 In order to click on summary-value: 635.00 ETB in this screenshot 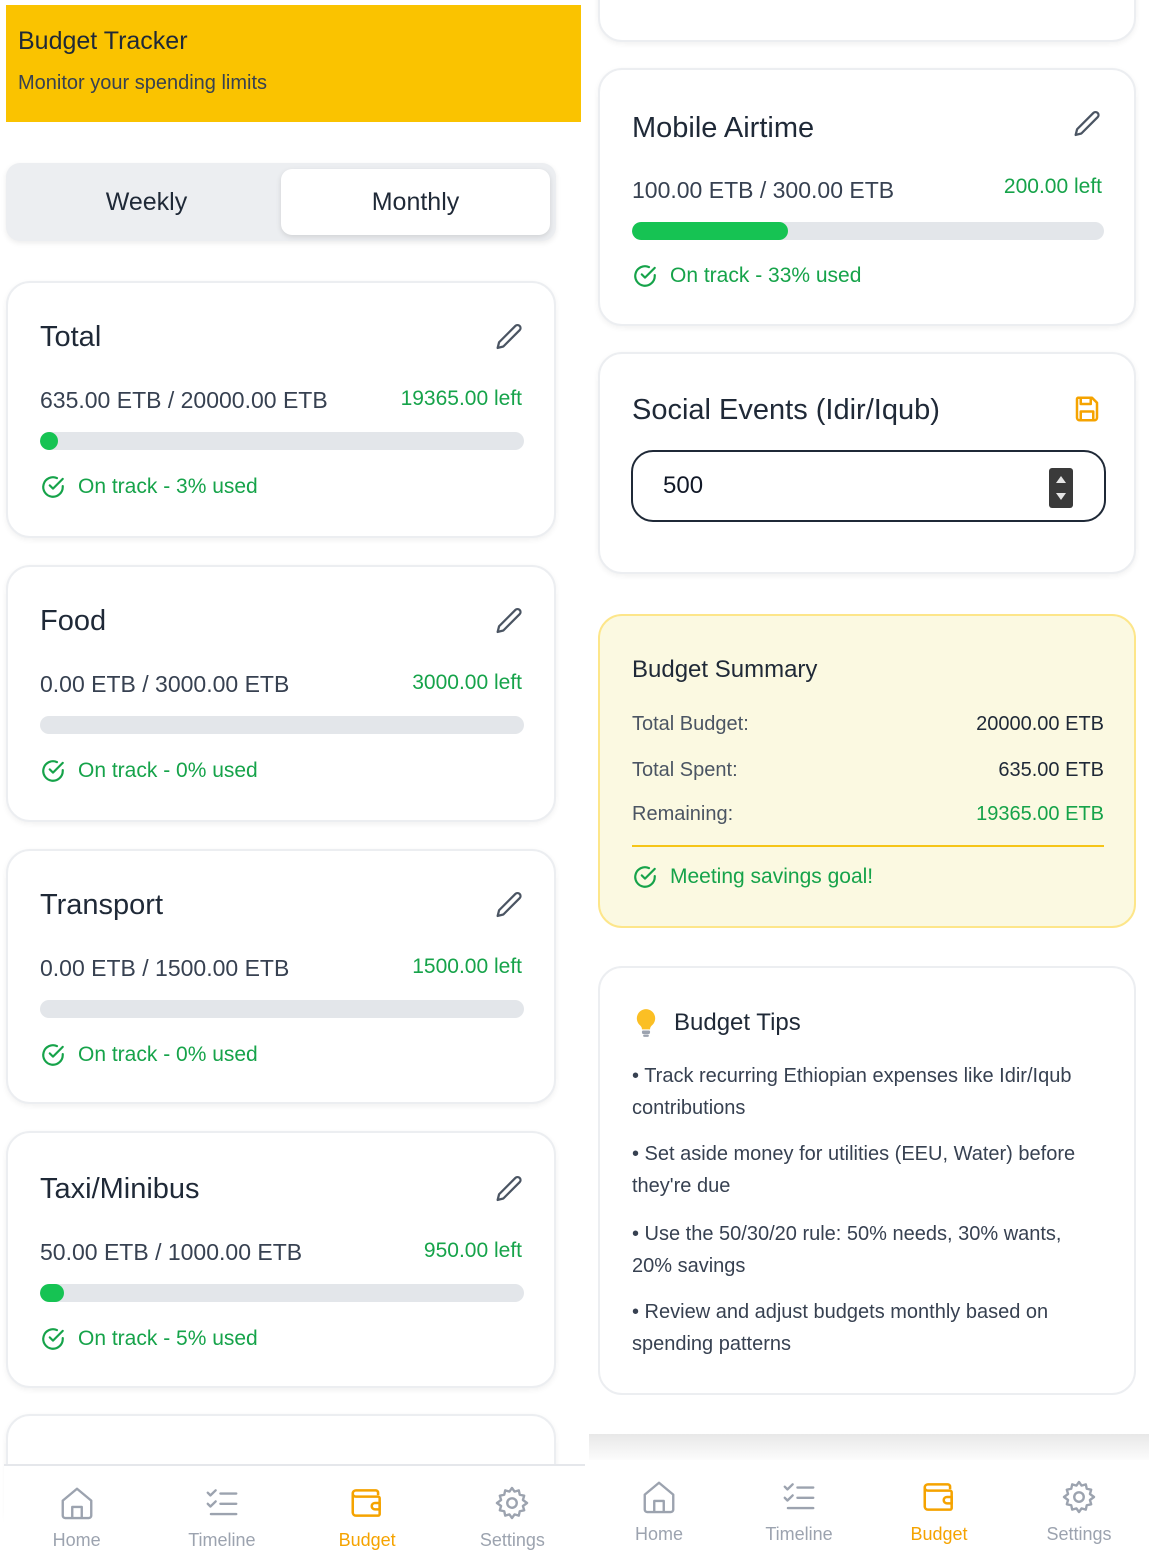, I will do `click(1051, 770)`.